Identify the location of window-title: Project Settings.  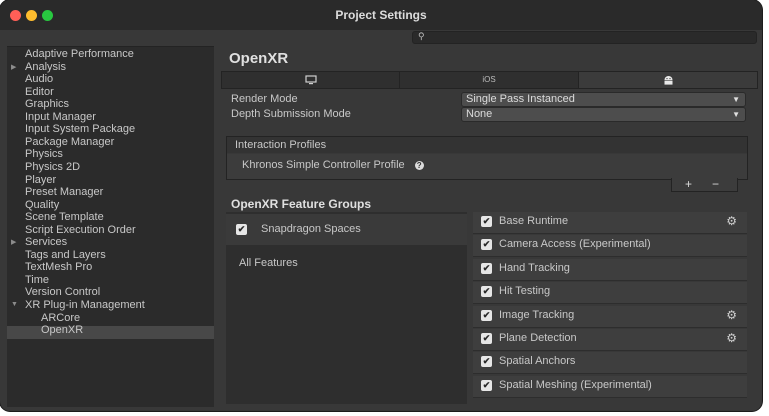
(381, 15).